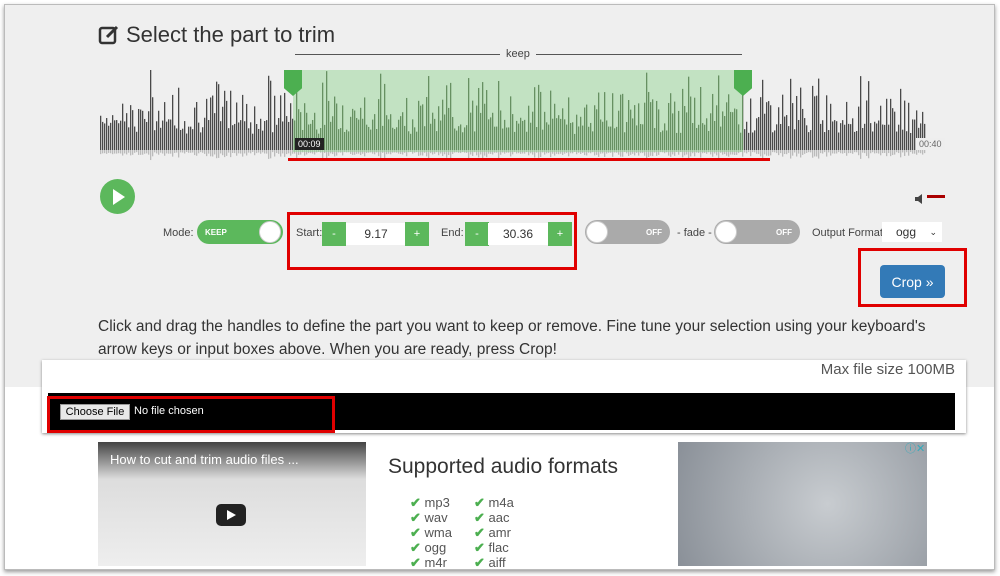 Image resolution: width=1000 pixels, height=576 pixels. Describe the element at coordinates (240, 232) in the screenshot. I see `mode-toggle: KEEP` at that location.